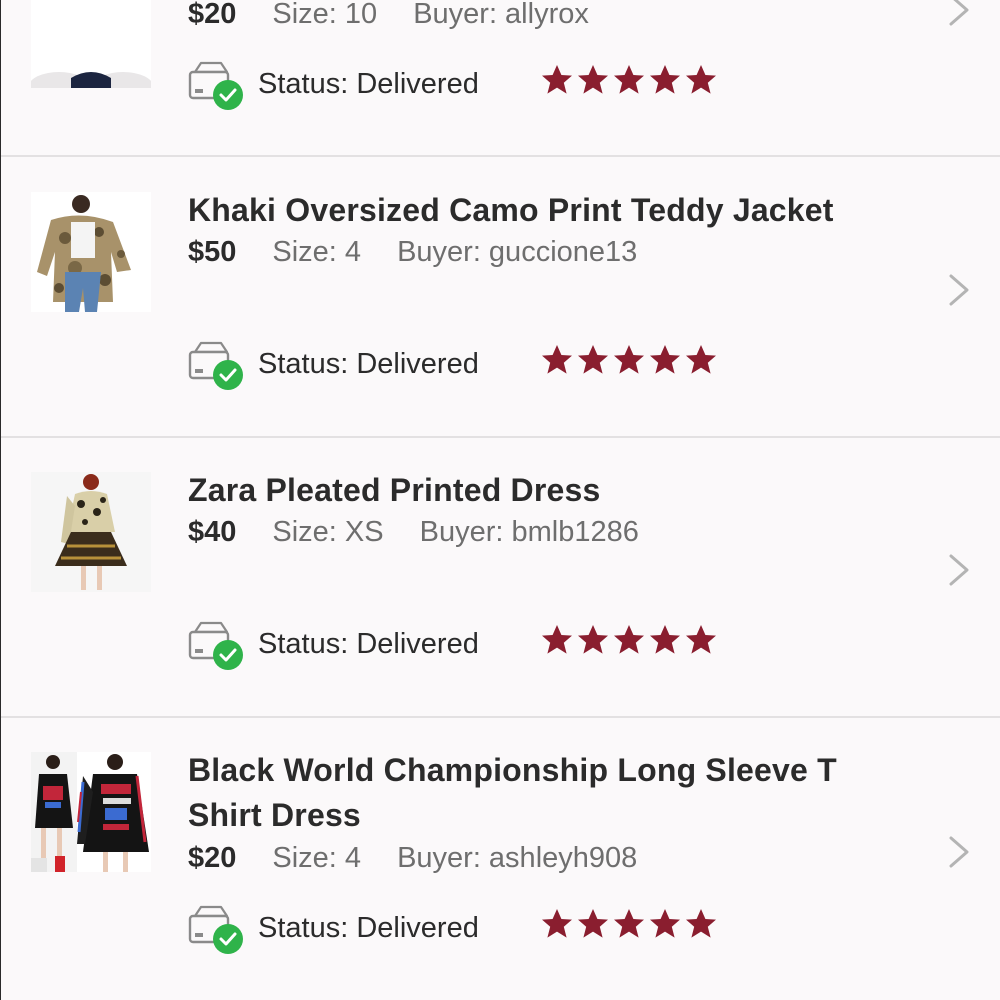  Describe the element at coordinates (325, 15) in the screenshot. I see `item-size: Size: 10` at that location.